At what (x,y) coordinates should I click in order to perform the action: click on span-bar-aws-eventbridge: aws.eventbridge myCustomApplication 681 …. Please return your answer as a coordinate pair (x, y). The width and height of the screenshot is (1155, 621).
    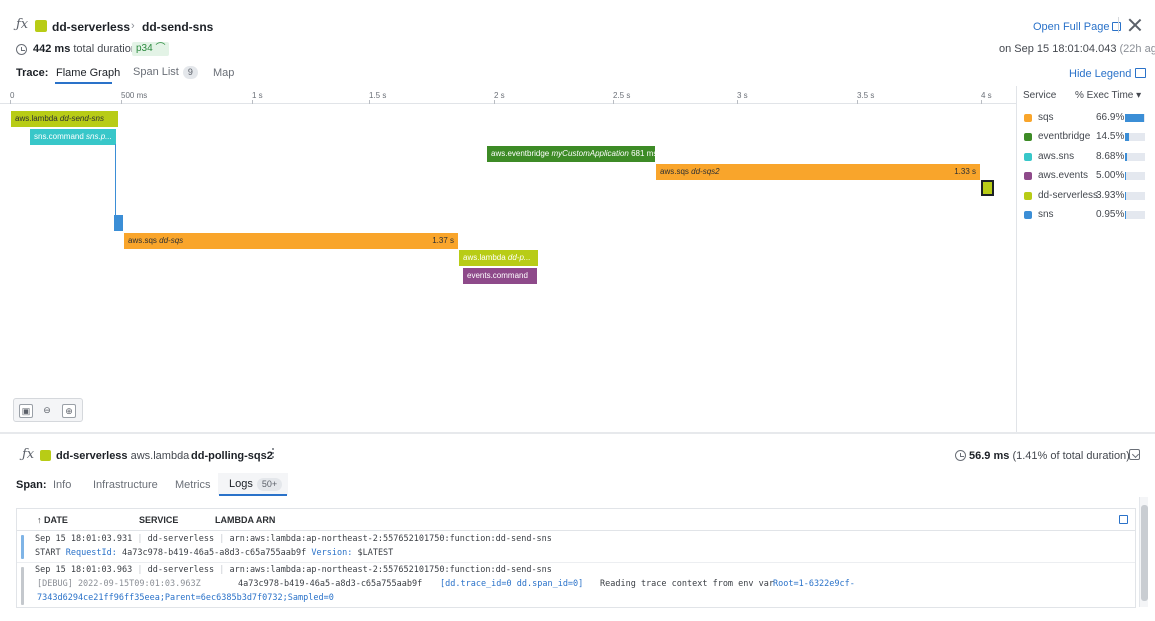
    Looking at the image, I should click on (571, 154).